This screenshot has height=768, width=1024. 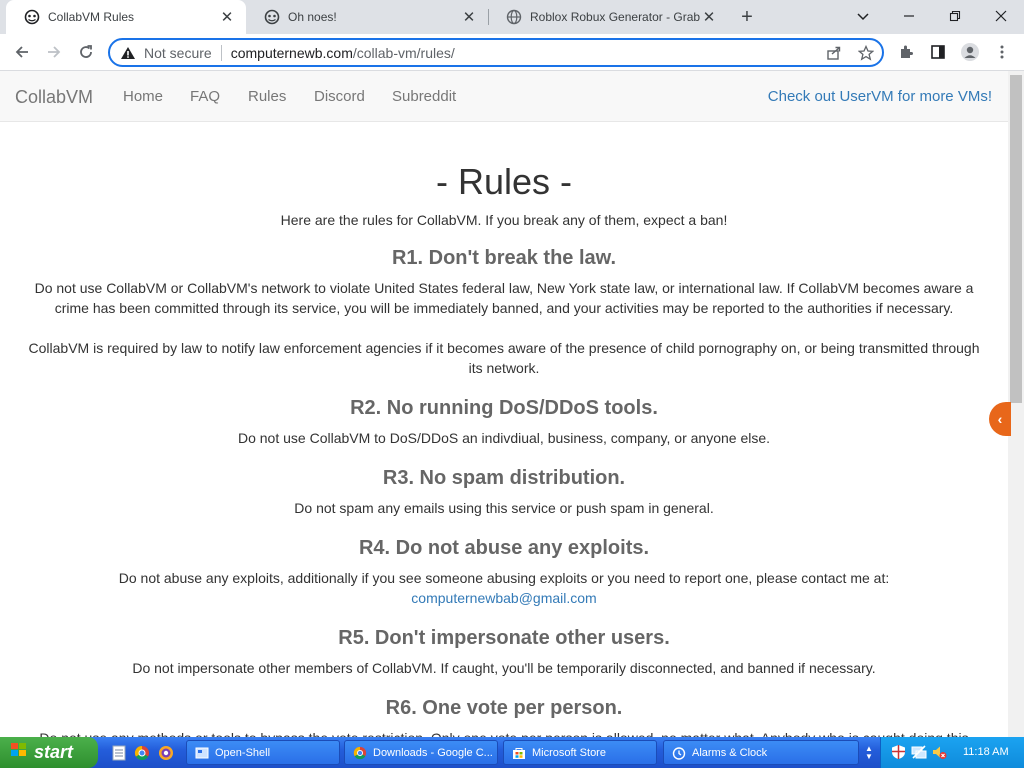 I want to click on tab-search-chevron-icon, so click(x=863, y=16).